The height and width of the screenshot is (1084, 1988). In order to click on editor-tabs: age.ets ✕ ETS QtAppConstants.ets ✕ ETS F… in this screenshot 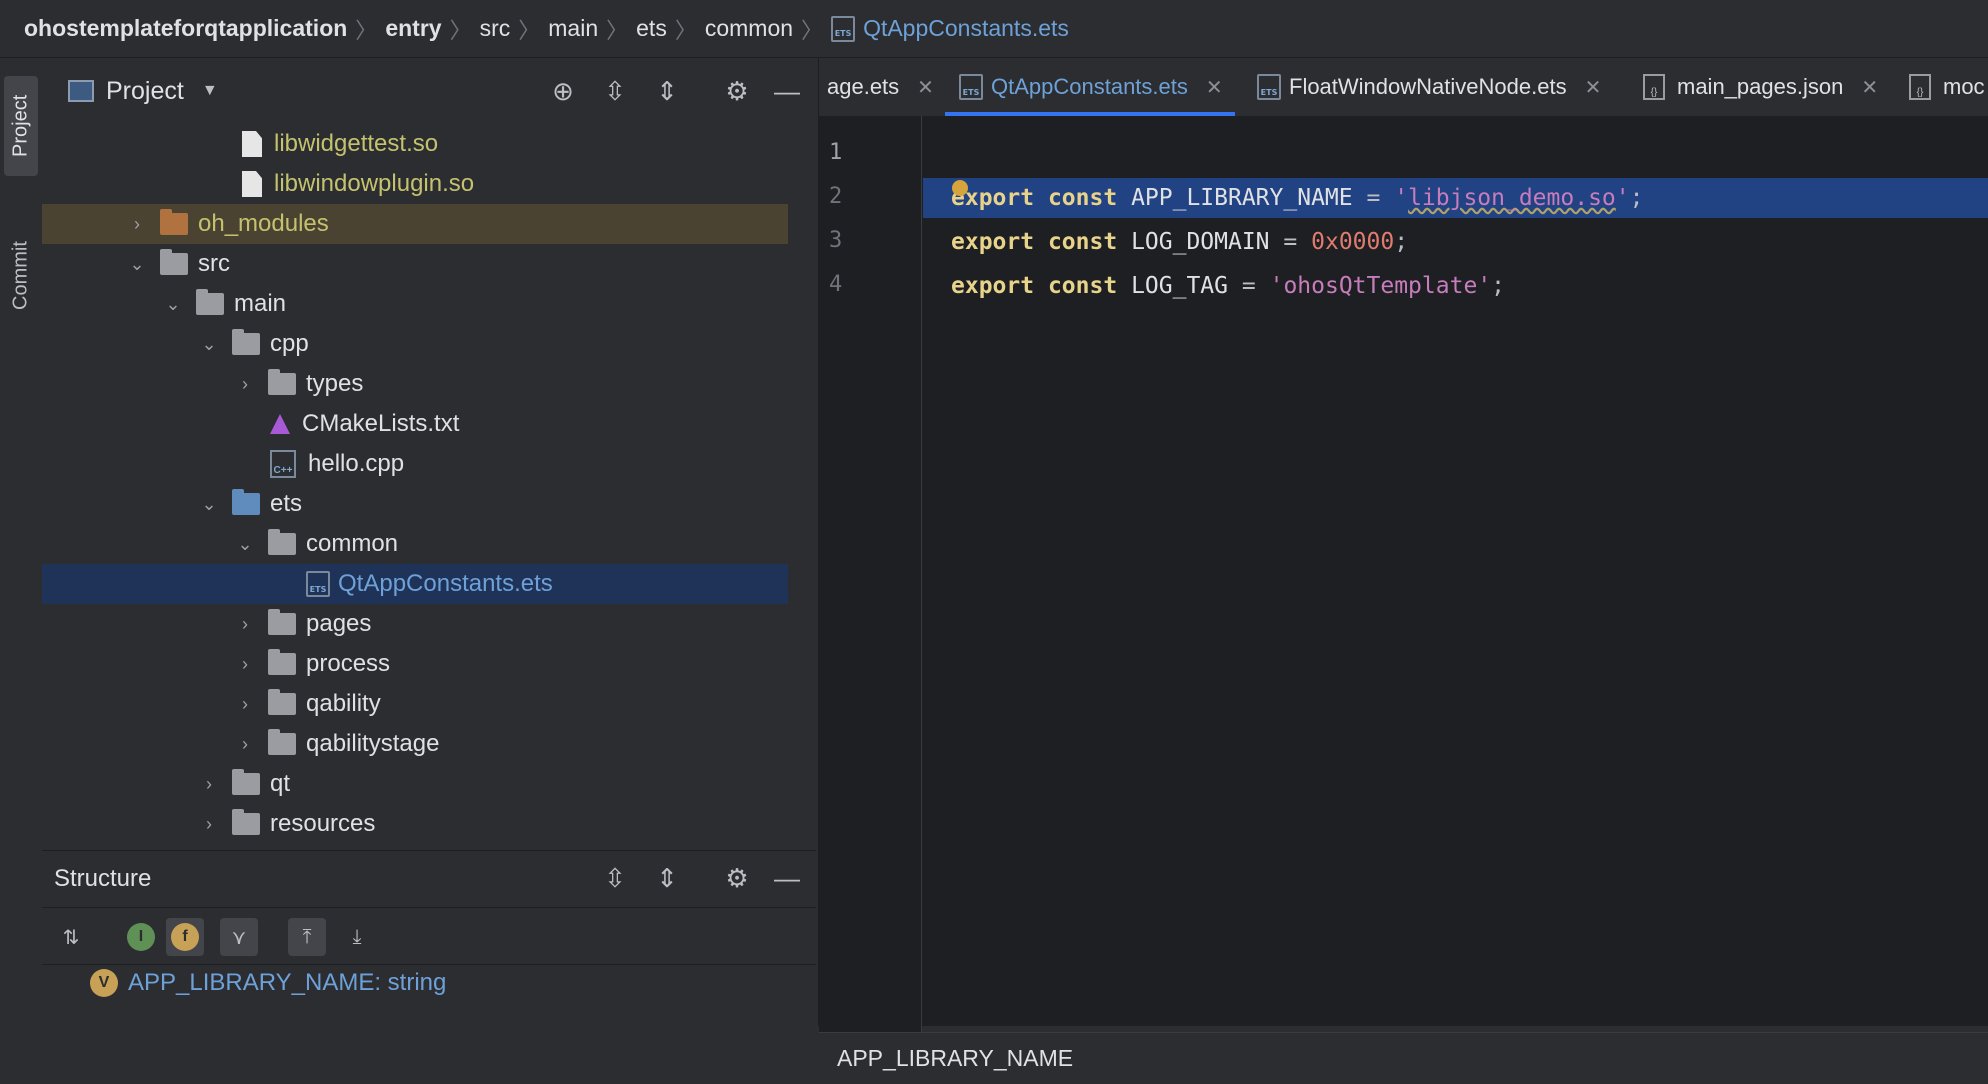, I will do `click(1403, 87)`.